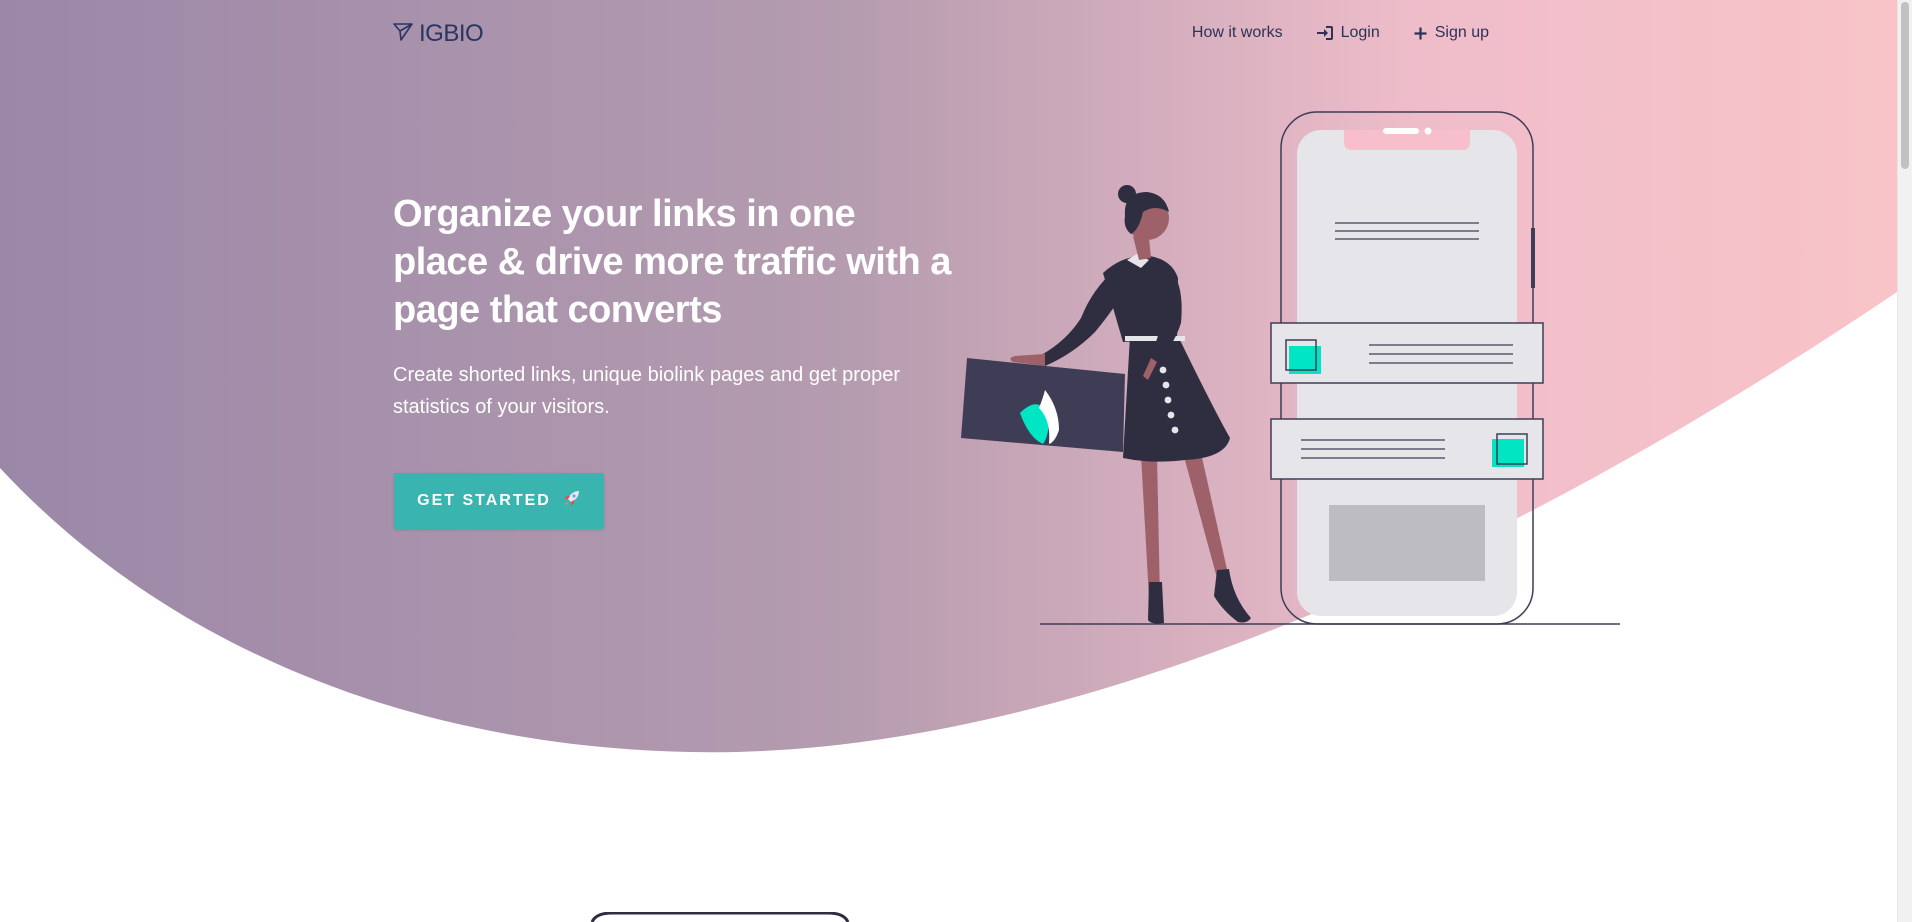 The height and width of the screenshot is (922, 1912). Describe the element at coordinates (1420, 33) in the screenshot. I see `plus-icon` at that location.